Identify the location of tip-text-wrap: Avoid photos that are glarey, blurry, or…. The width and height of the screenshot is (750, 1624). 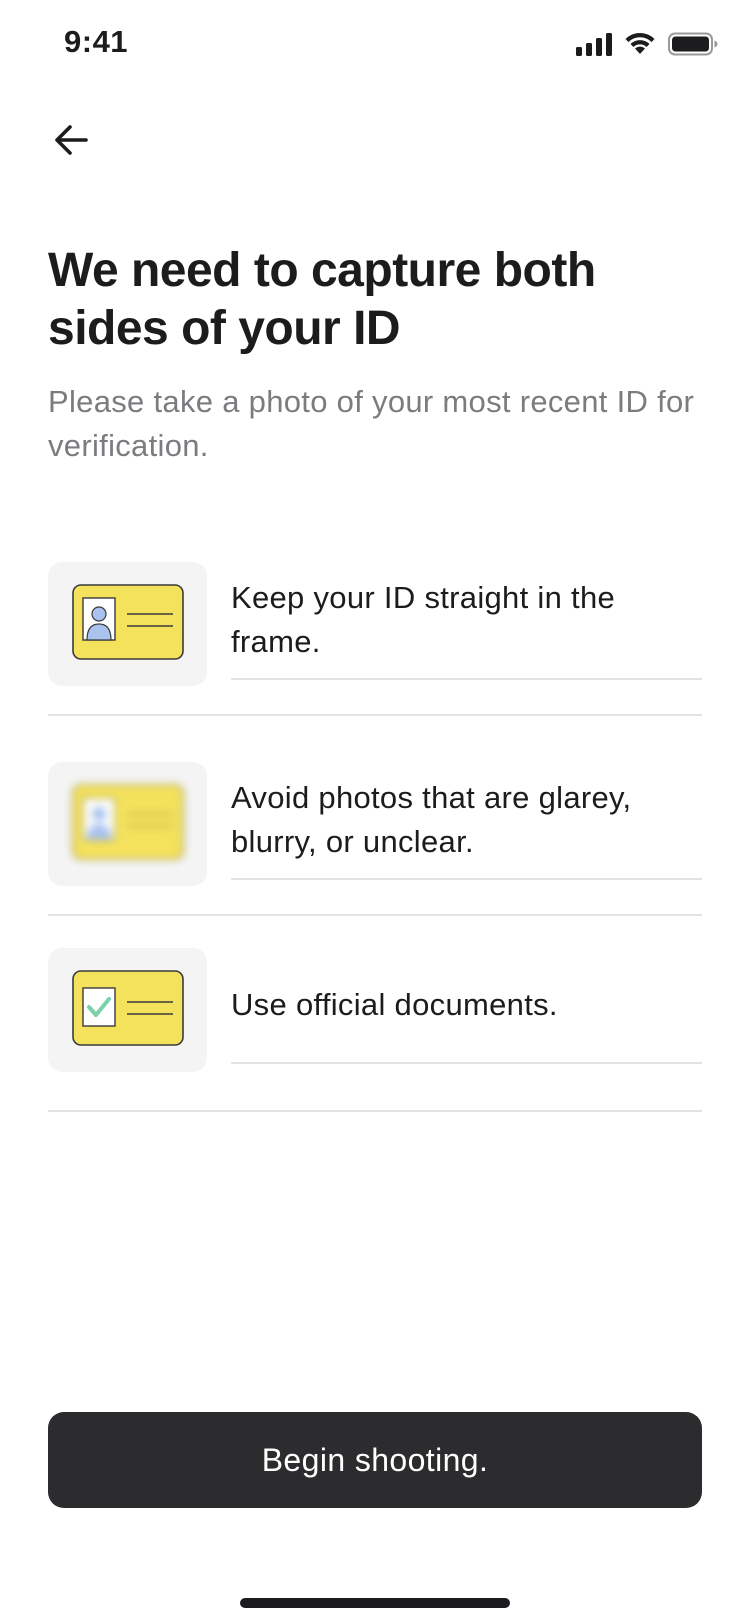
(466, 821).